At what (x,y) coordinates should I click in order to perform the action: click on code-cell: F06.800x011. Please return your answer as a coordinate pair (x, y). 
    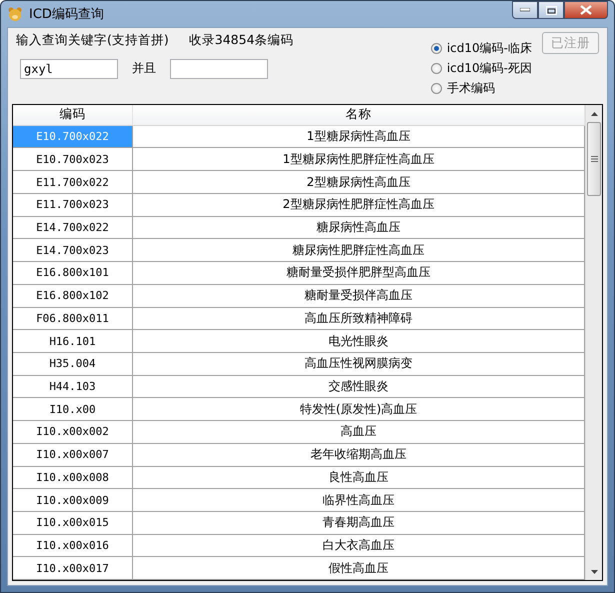
    Looking at the image, I should click on (73, 319).